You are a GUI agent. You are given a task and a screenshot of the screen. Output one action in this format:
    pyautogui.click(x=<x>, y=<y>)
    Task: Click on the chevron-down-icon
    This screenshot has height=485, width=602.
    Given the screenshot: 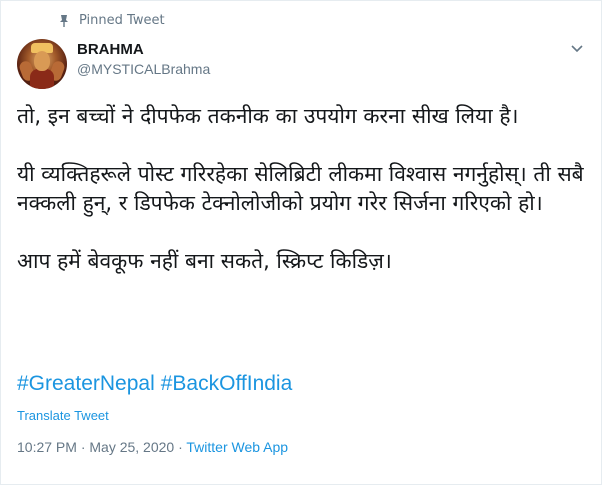 What is the action you would take?
    pyautogui.click(x=577, y=49)
    